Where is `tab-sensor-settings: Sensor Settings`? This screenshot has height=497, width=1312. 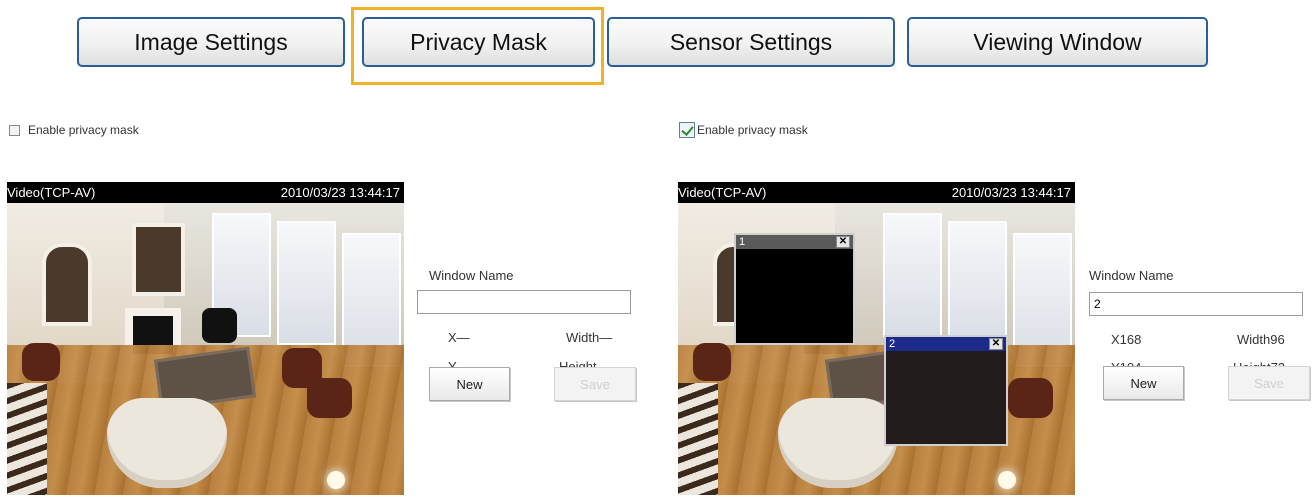
tab-sensor-settings: Sensor Settings is located at coordinates (751, 42).